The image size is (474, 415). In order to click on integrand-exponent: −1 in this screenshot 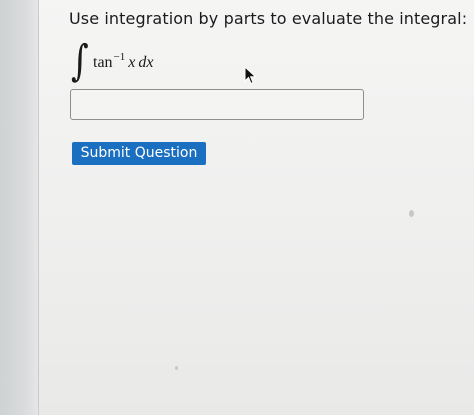, I will do `click(119, 57)`.